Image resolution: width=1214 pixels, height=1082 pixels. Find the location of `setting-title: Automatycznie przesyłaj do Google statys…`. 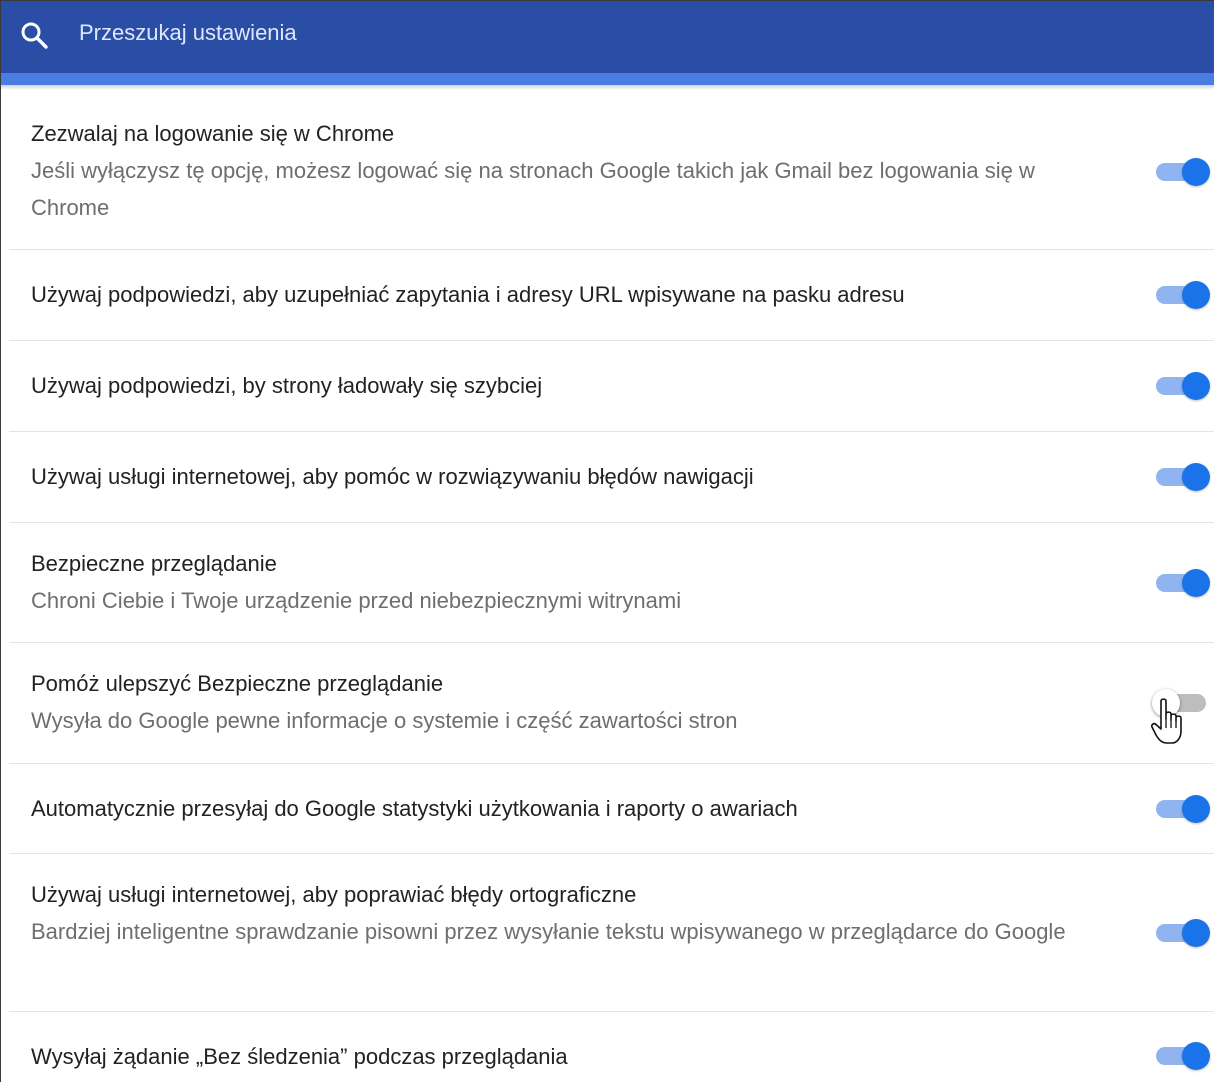

setting-title: Automatycznie przesyłaj do Google statys… is located at coordinates (414, 808).